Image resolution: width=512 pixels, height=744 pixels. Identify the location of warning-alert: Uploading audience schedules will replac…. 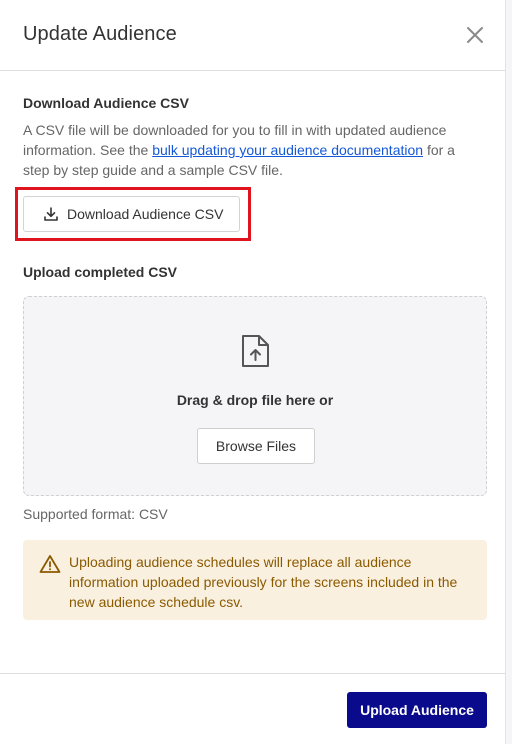
(255, 580).